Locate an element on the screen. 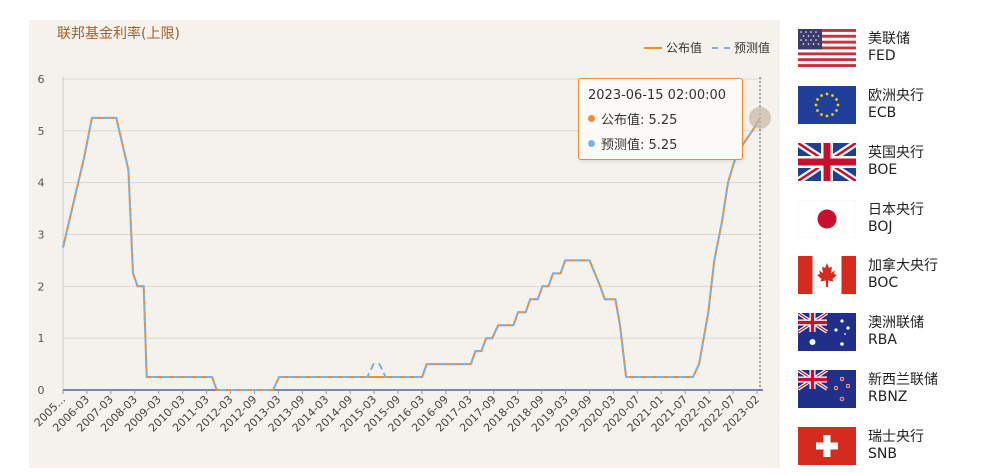  bank-name-fed: 美联储 is located at coordinates (889, 39).